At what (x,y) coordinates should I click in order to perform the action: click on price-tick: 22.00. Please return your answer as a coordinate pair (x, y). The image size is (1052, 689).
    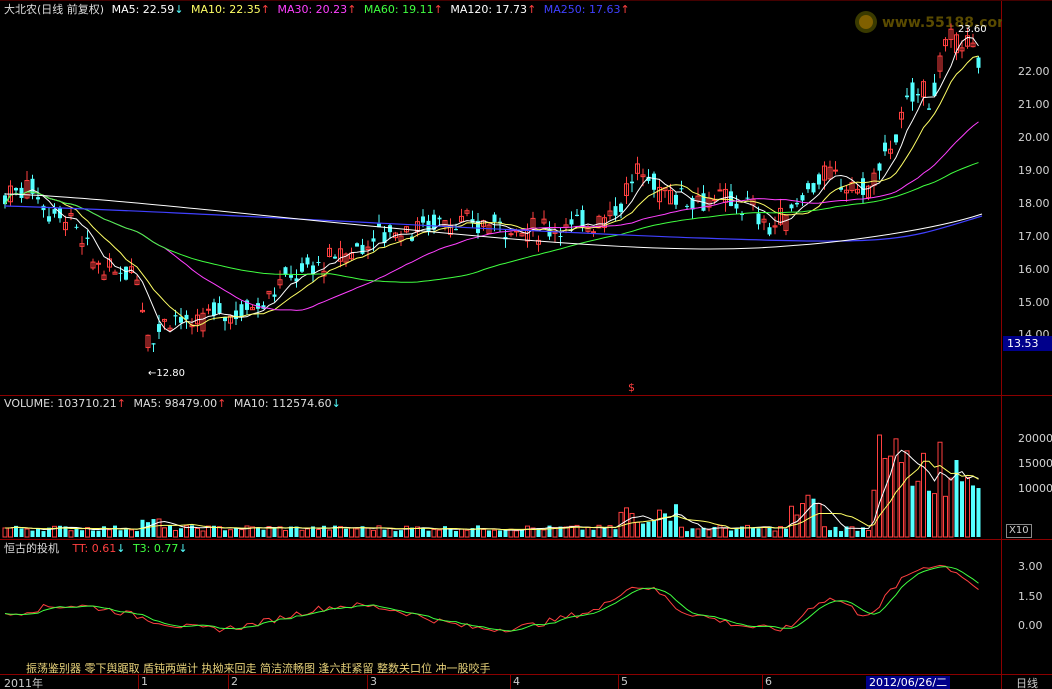
    Looking at the image, I should click on (1034, 71).